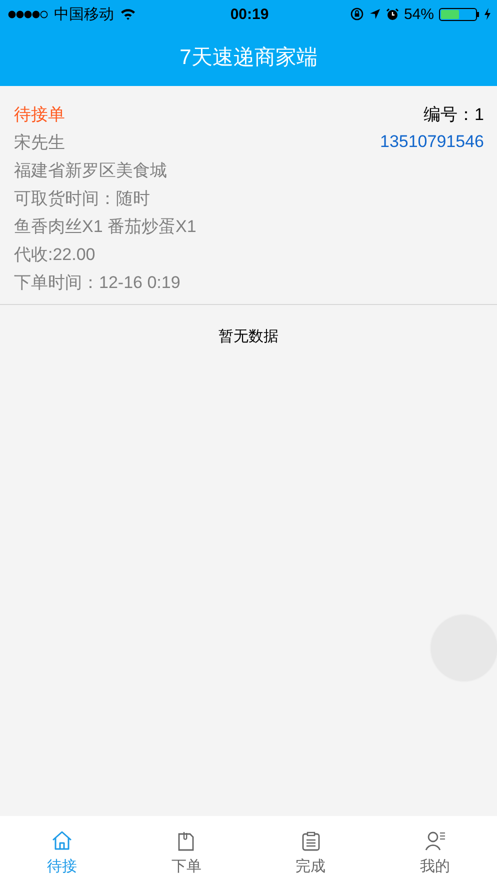 The width and height of the screenshot is (497, 883). I want to click on location-arrow-icon, so click(374, 14).